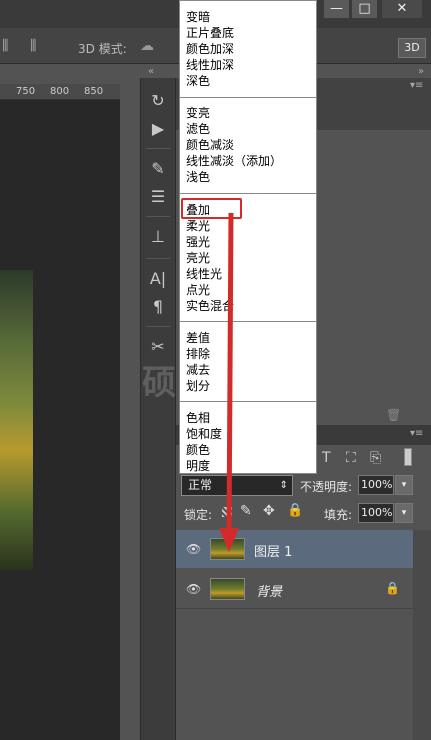  I want to click on layer-name: 图层 1, so click(273, 550).